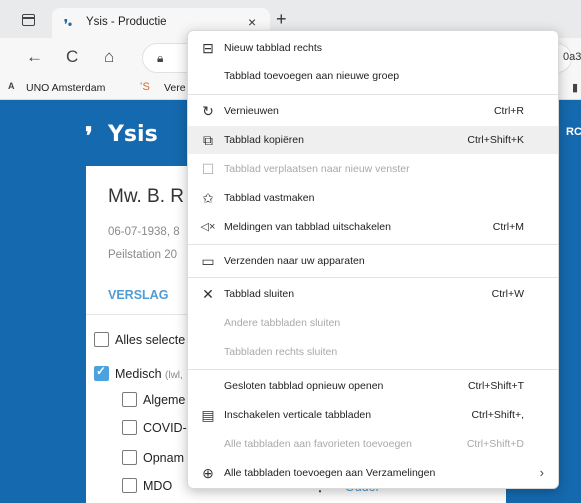  I want to click on menu-send-to-devices: ▭ Verzenden naar uw apparaten, so click(373, 261).